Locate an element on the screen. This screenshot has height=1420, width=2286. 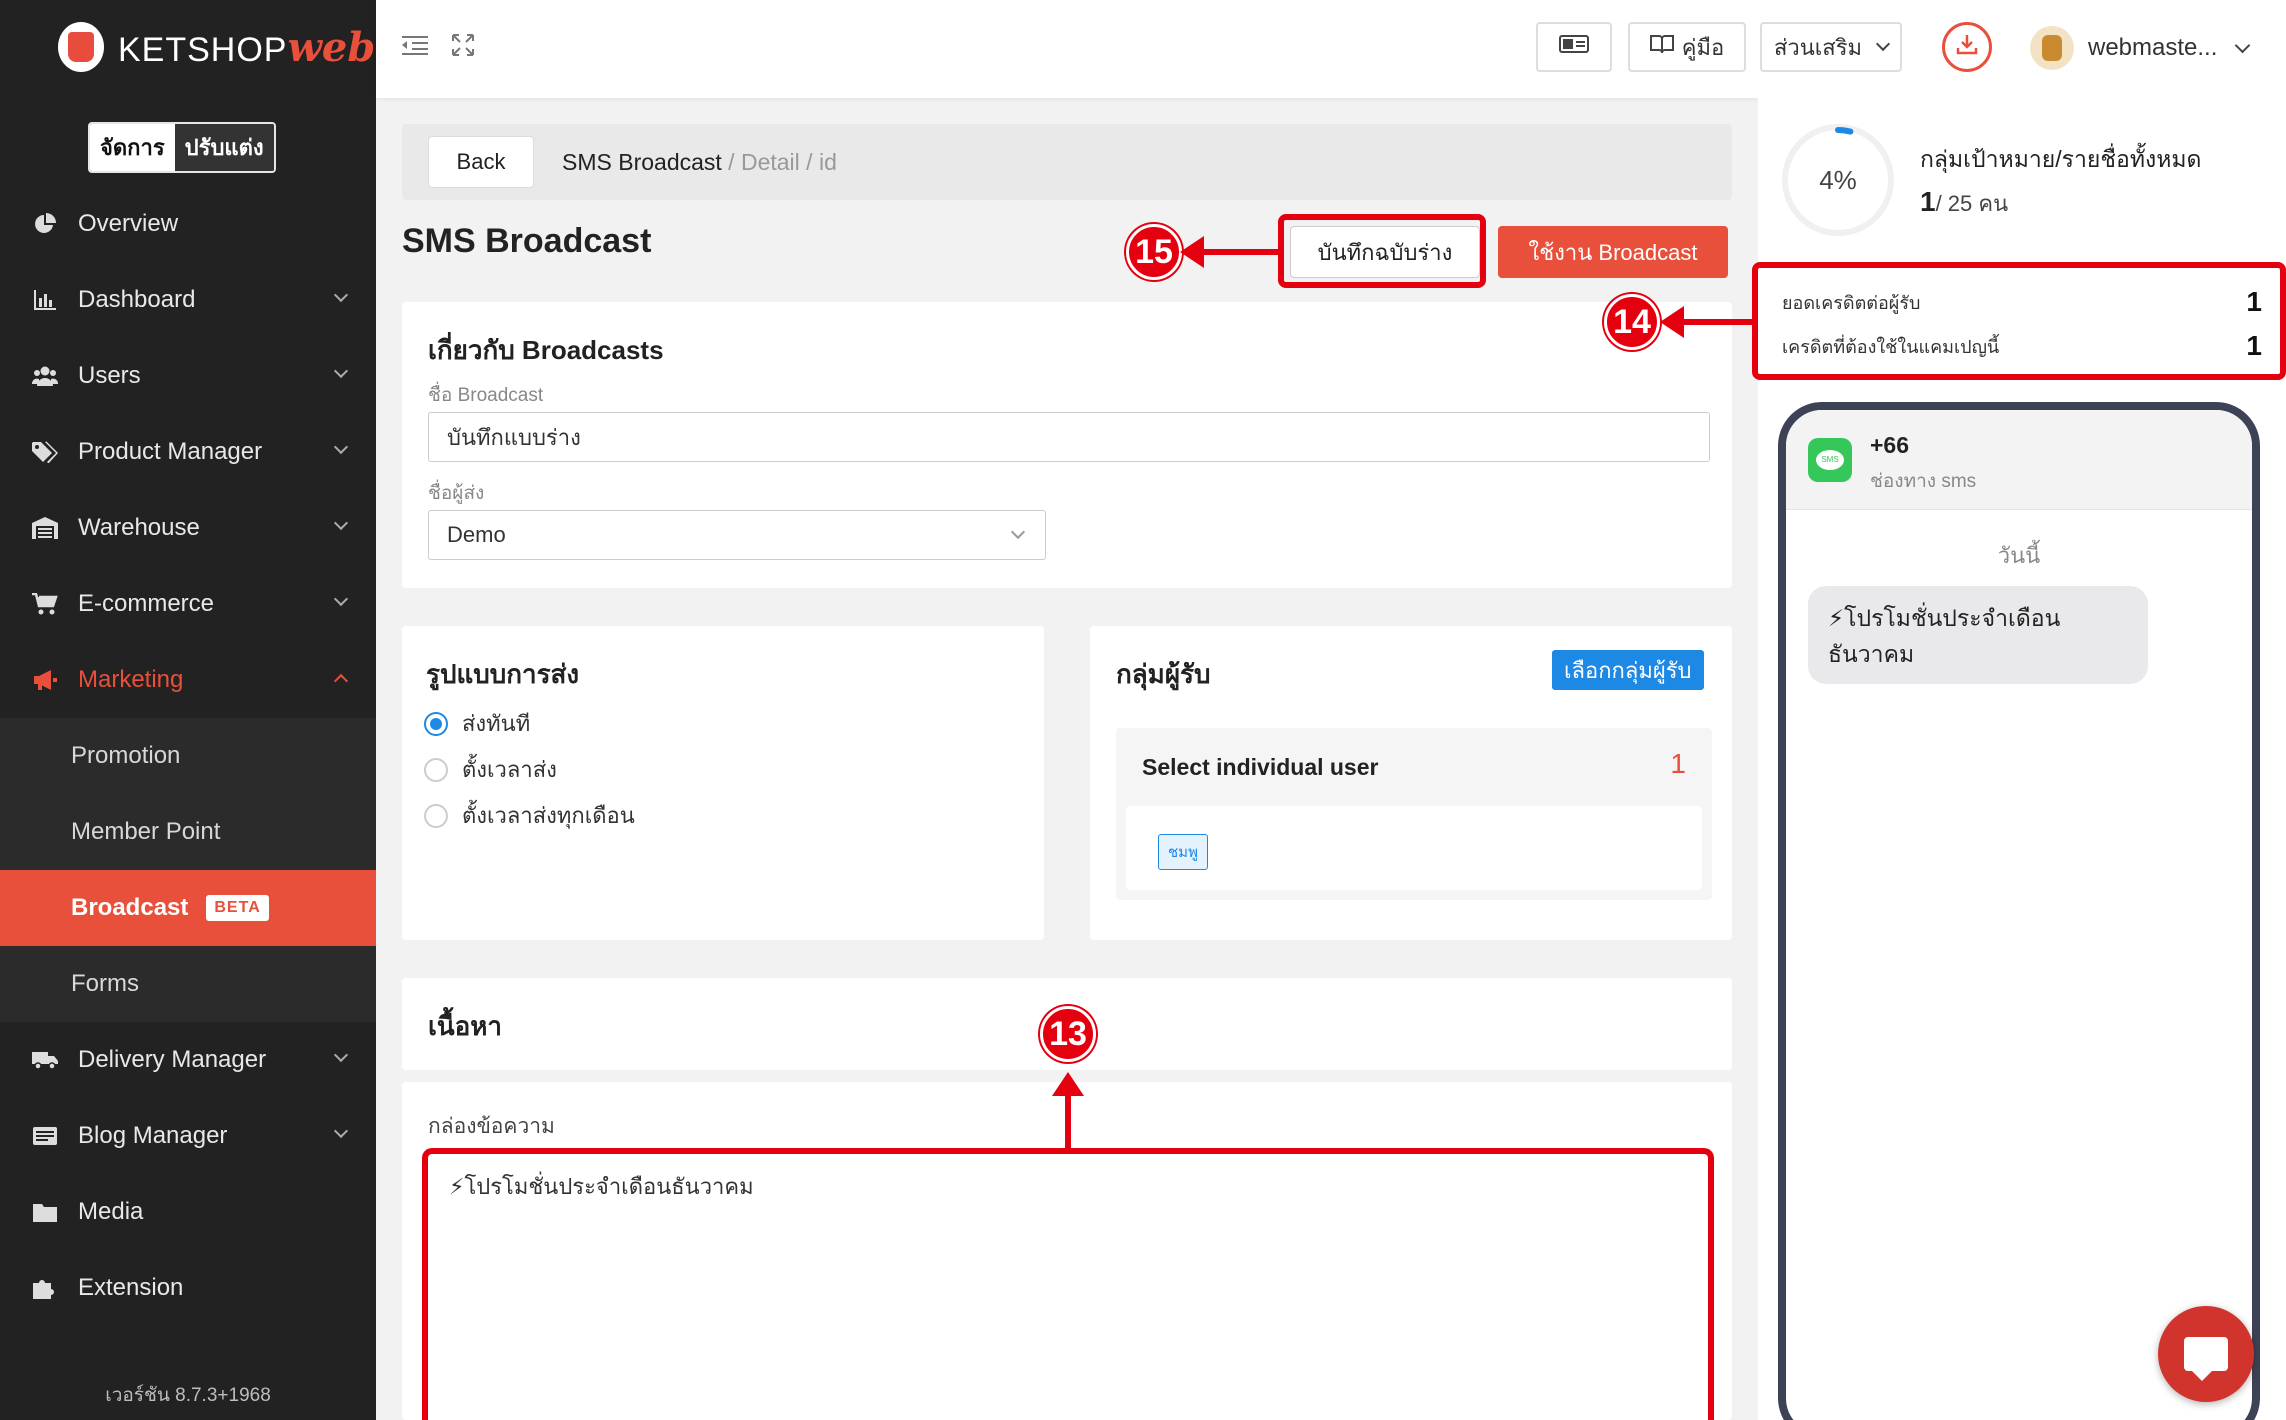
pie-chart-icon is located at coordinates (45, 224).